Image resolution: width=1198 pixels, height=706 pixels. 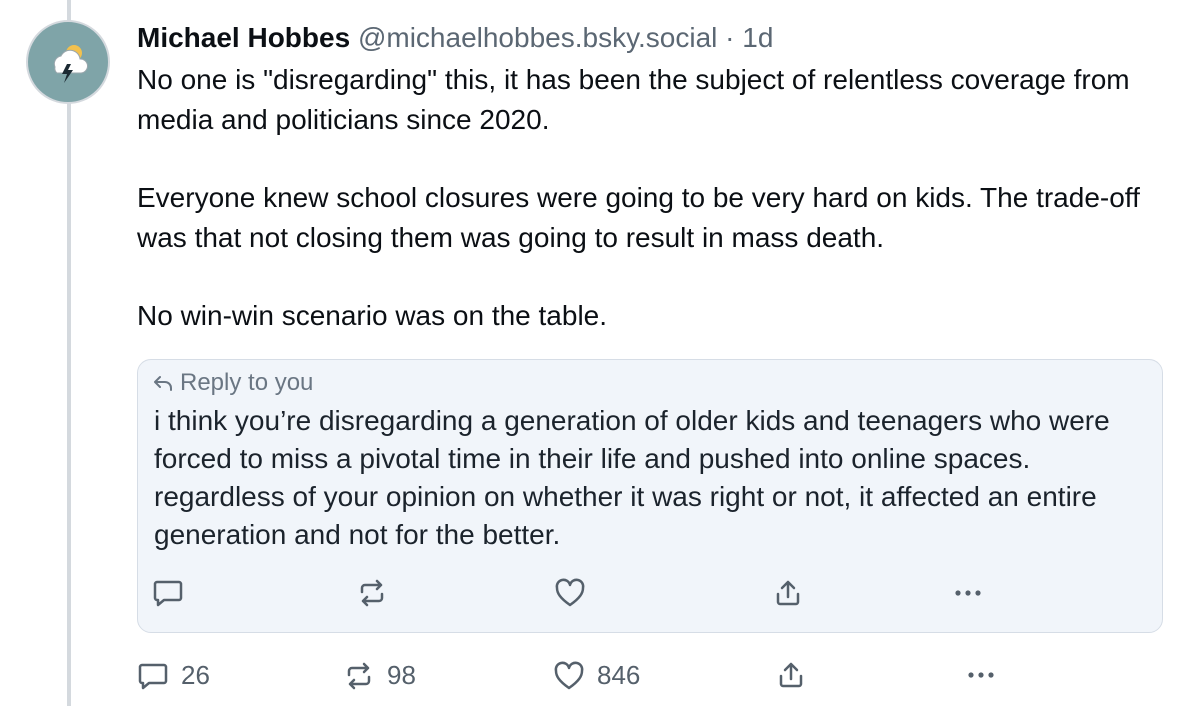 I want to click on quote-reply-button, so click(x=168, y=593).